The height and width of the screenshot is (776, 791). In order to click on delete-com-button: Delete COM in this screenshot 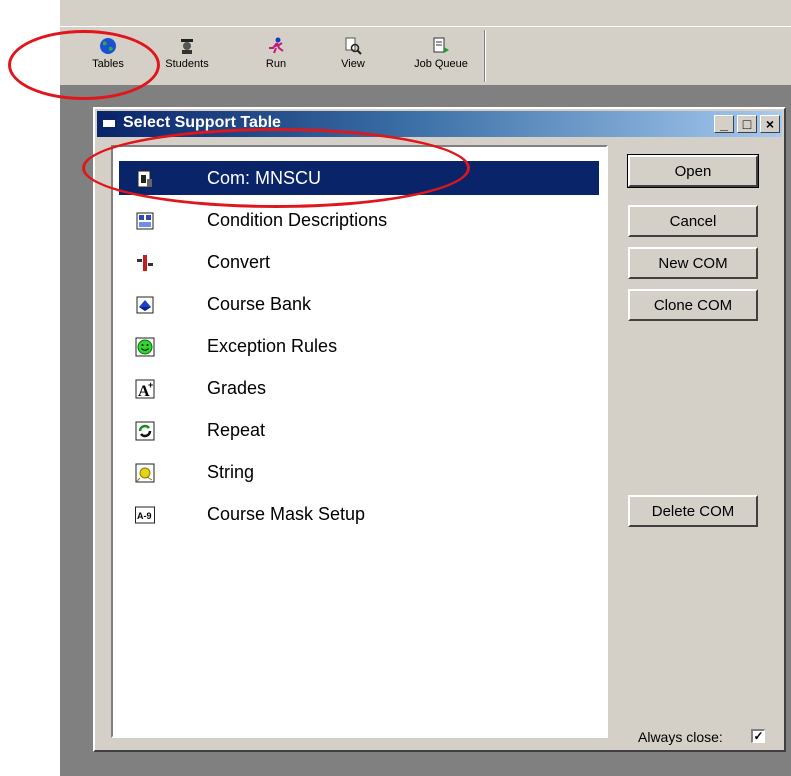, I will do `click(693, 511)`.